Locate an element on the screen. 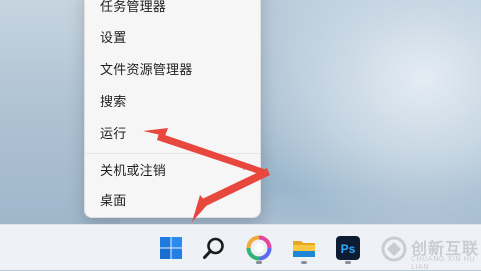 This screenshot has height=271, width=481. watermark-logo-icon is located at coordinates (394, 249).